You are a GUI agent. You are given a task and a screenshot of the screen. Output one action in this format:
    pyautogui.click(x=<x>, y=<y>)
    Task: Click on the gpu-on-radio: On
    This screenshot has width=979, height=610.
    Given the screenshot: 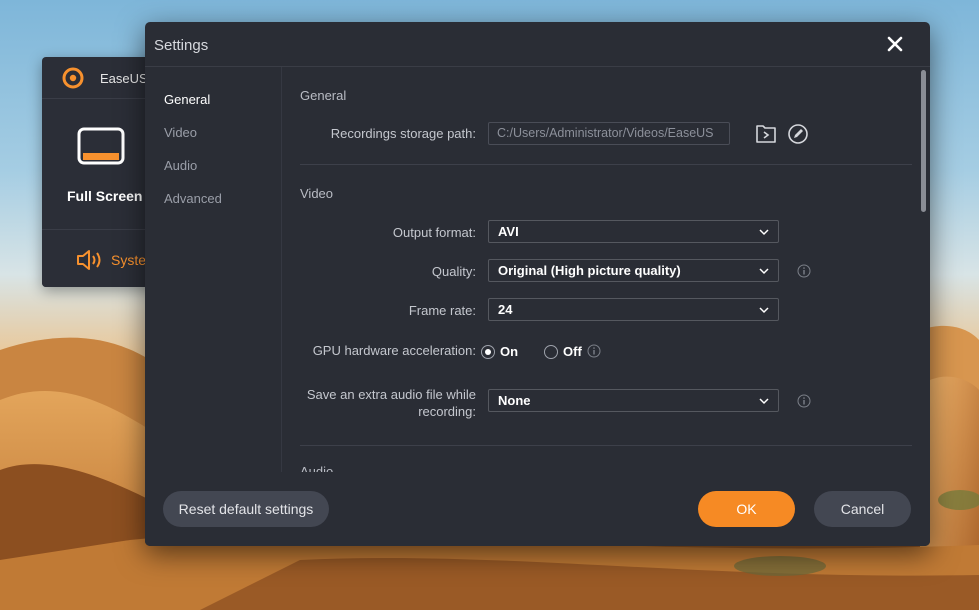 What is the action you would take?
    pyautogui.click(x=506, y=352)
    